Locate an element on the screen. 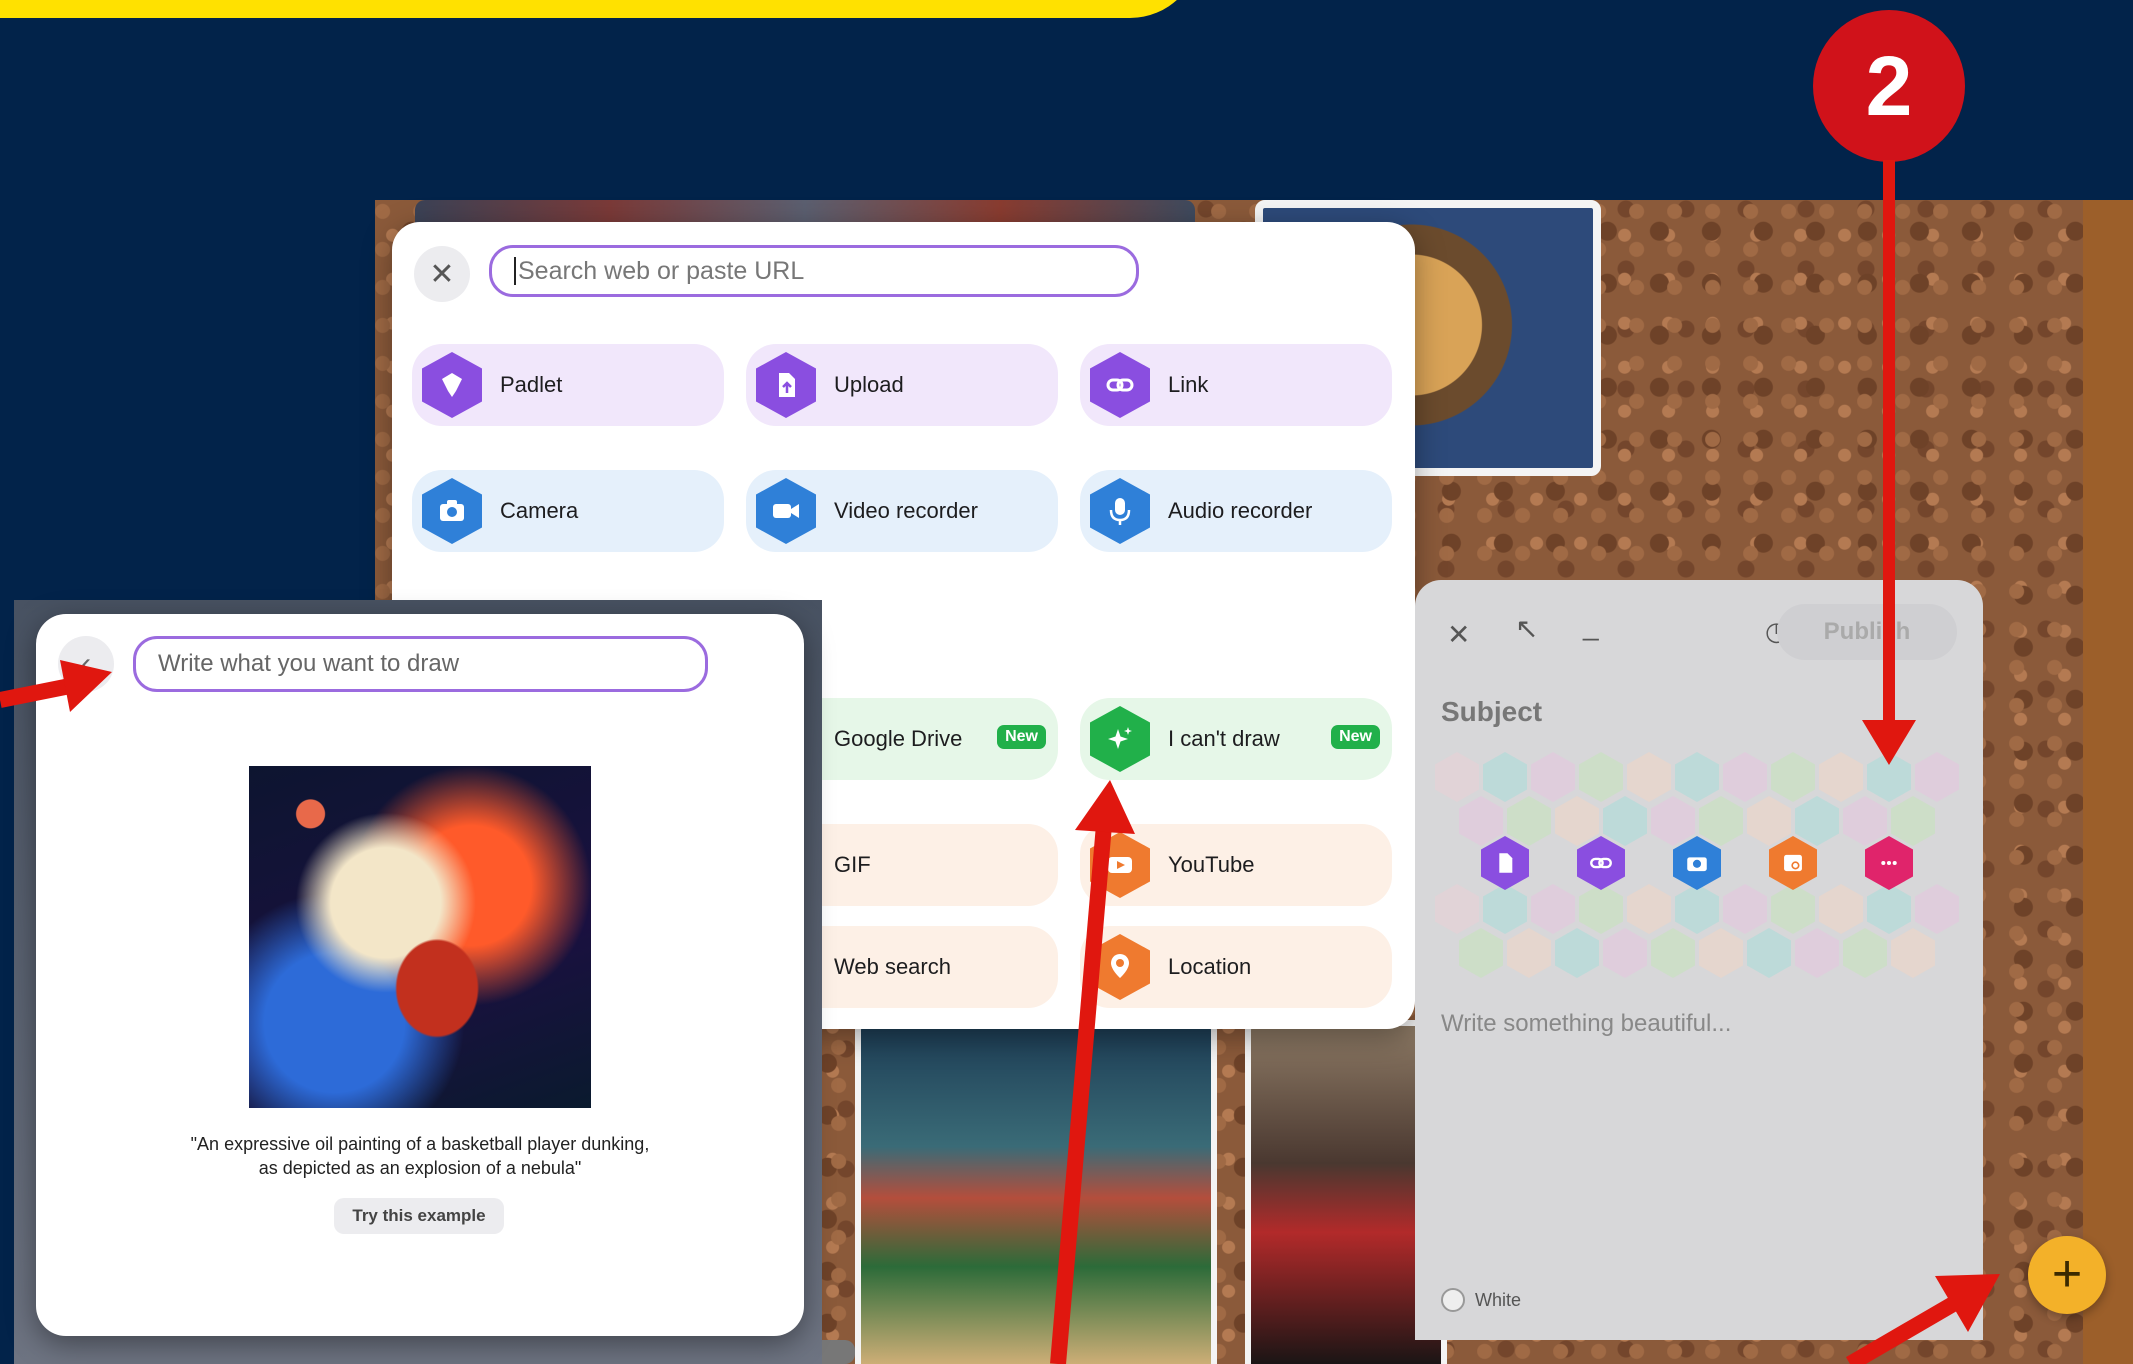 The image size is (2133, 1364). yellow-banner is located at coordinates (600, 9).